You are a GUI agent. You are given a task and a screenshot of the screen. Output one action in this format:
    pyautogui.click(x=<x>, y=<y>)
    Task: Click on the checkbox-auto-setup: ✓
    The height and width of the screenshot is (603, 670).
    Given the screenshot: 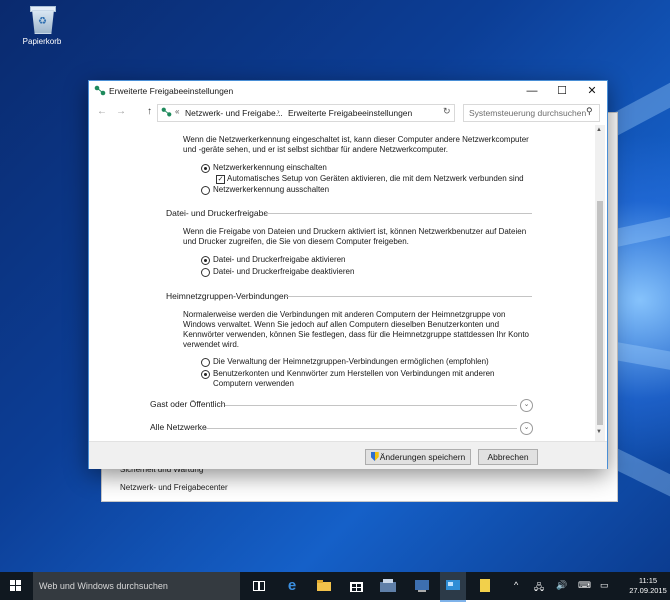 What is the action you would take?
    pyautogui.click(x=220, y=179)
    